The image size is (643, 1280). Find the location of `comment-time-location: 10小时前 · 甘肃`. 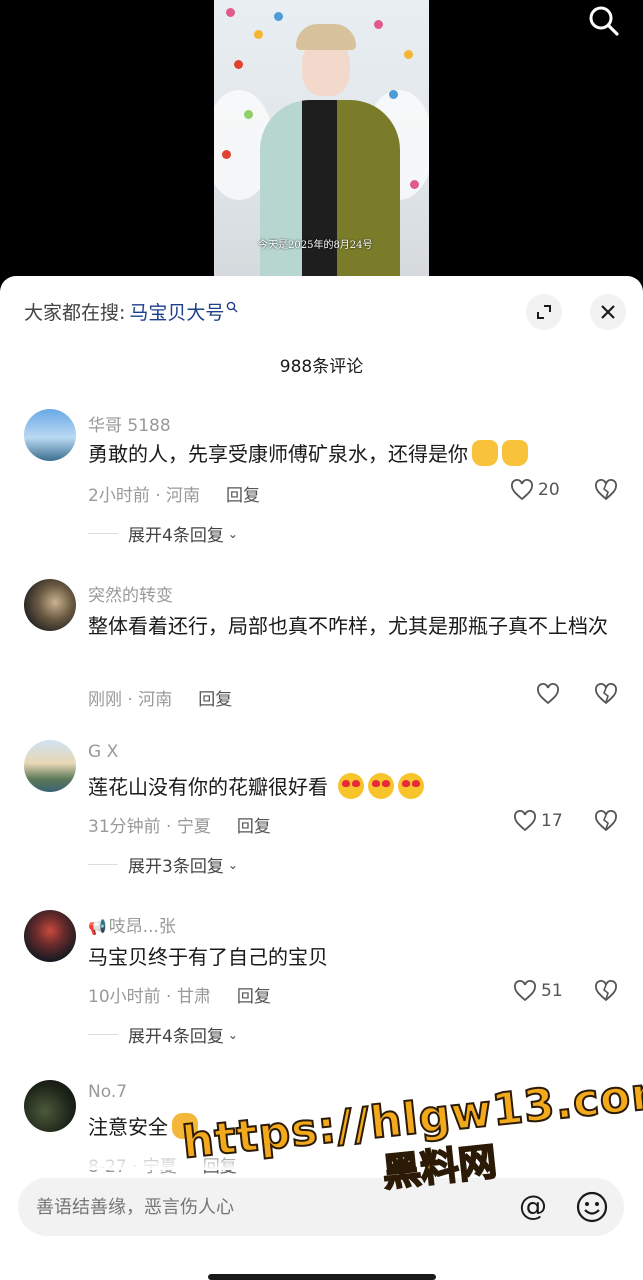

comment-time-location: 10小时前 · 甘肃 is located at coordinates (149, 997).